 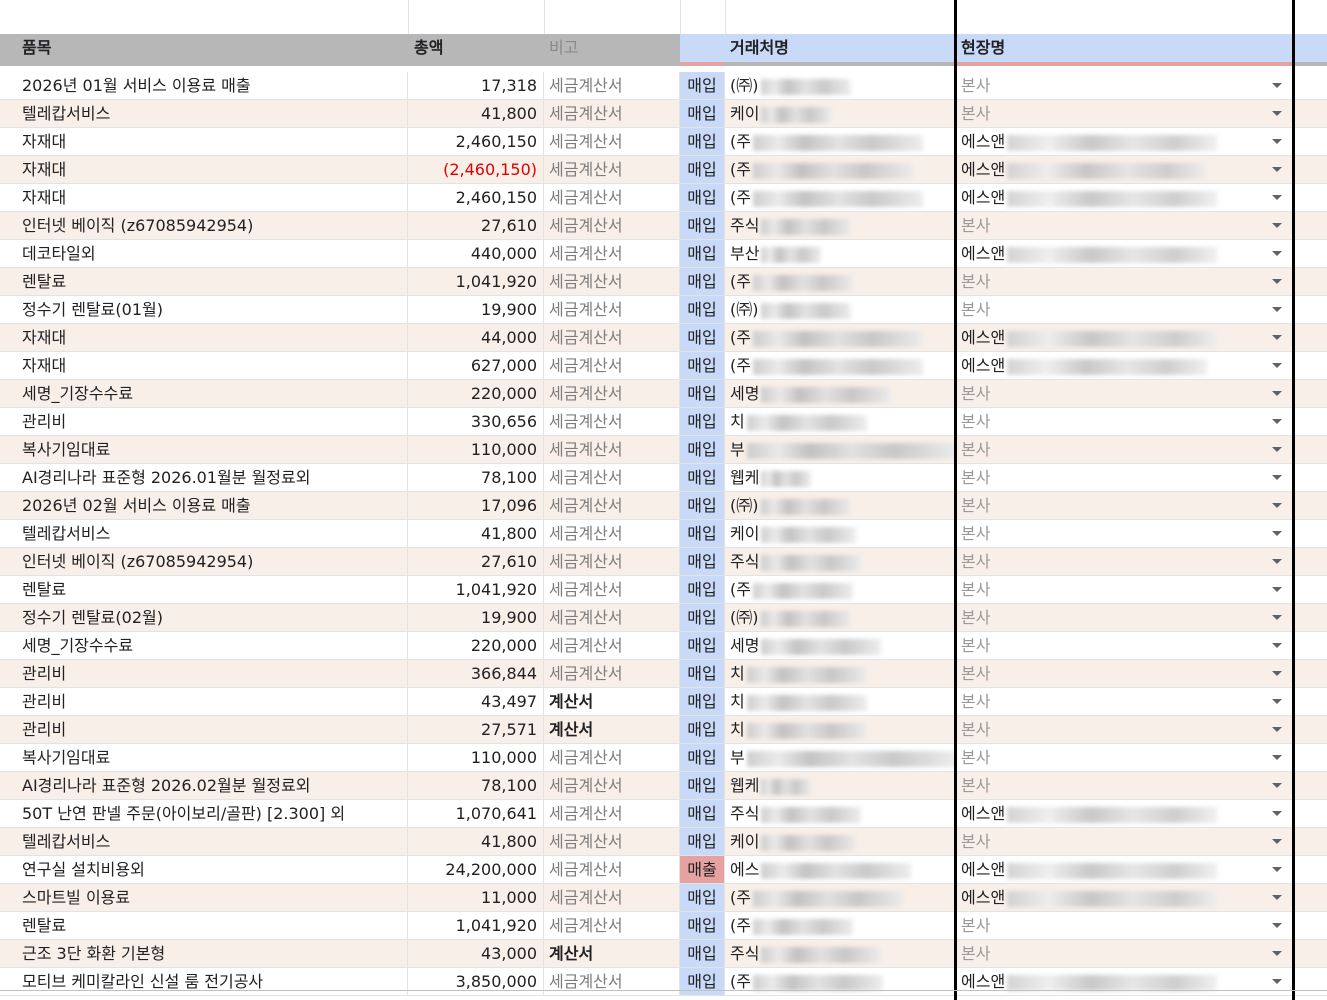 What do you see at coordinates (204, 869) in the screenshot?
I see `cell-item: 연구실 설치비용외` at bounding box center [204, 869].